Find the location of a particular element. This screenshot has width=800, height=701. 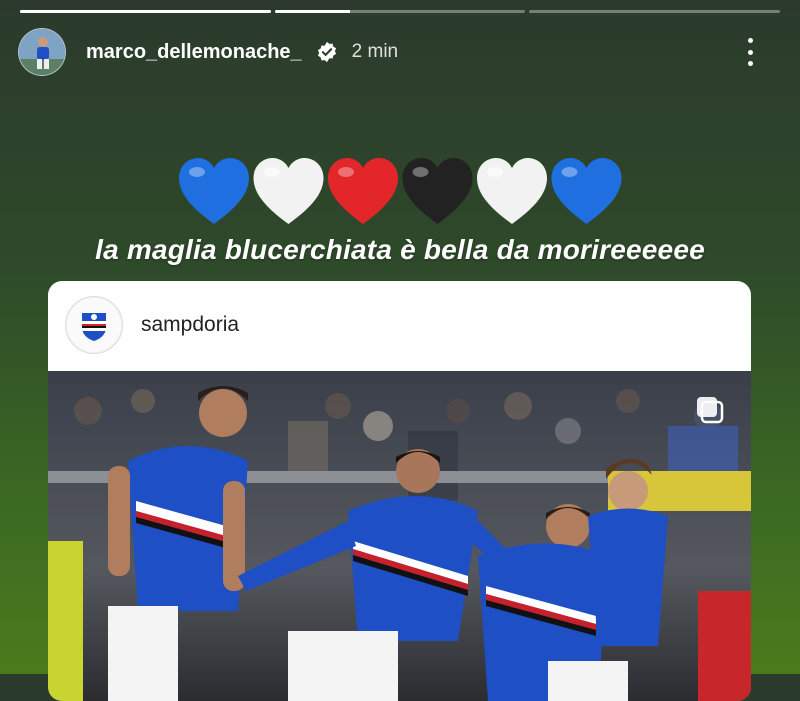

story-progress is located at coordinates (400, 11).